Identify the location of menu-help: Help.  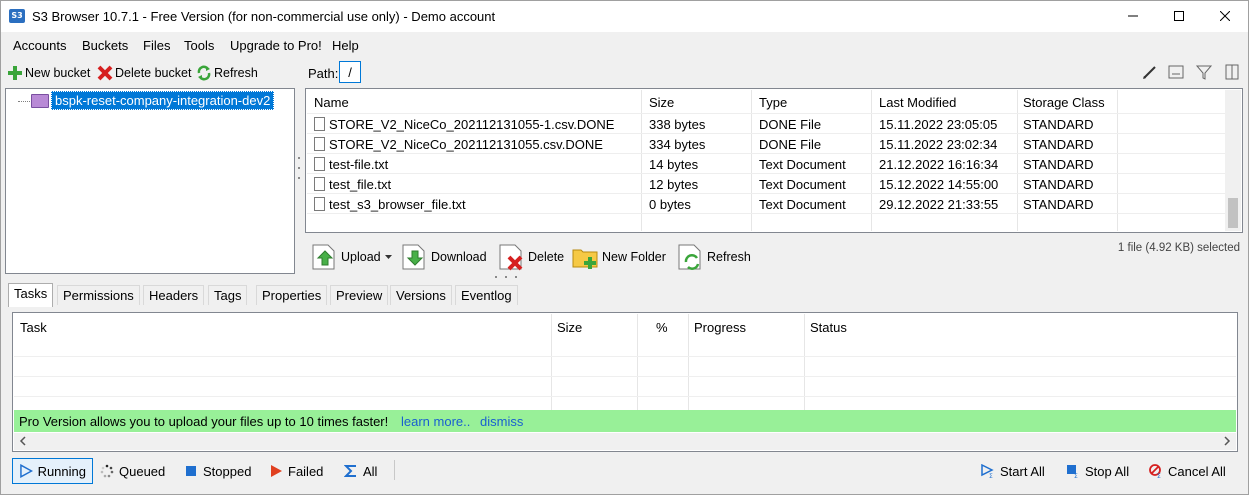
(345, 45).